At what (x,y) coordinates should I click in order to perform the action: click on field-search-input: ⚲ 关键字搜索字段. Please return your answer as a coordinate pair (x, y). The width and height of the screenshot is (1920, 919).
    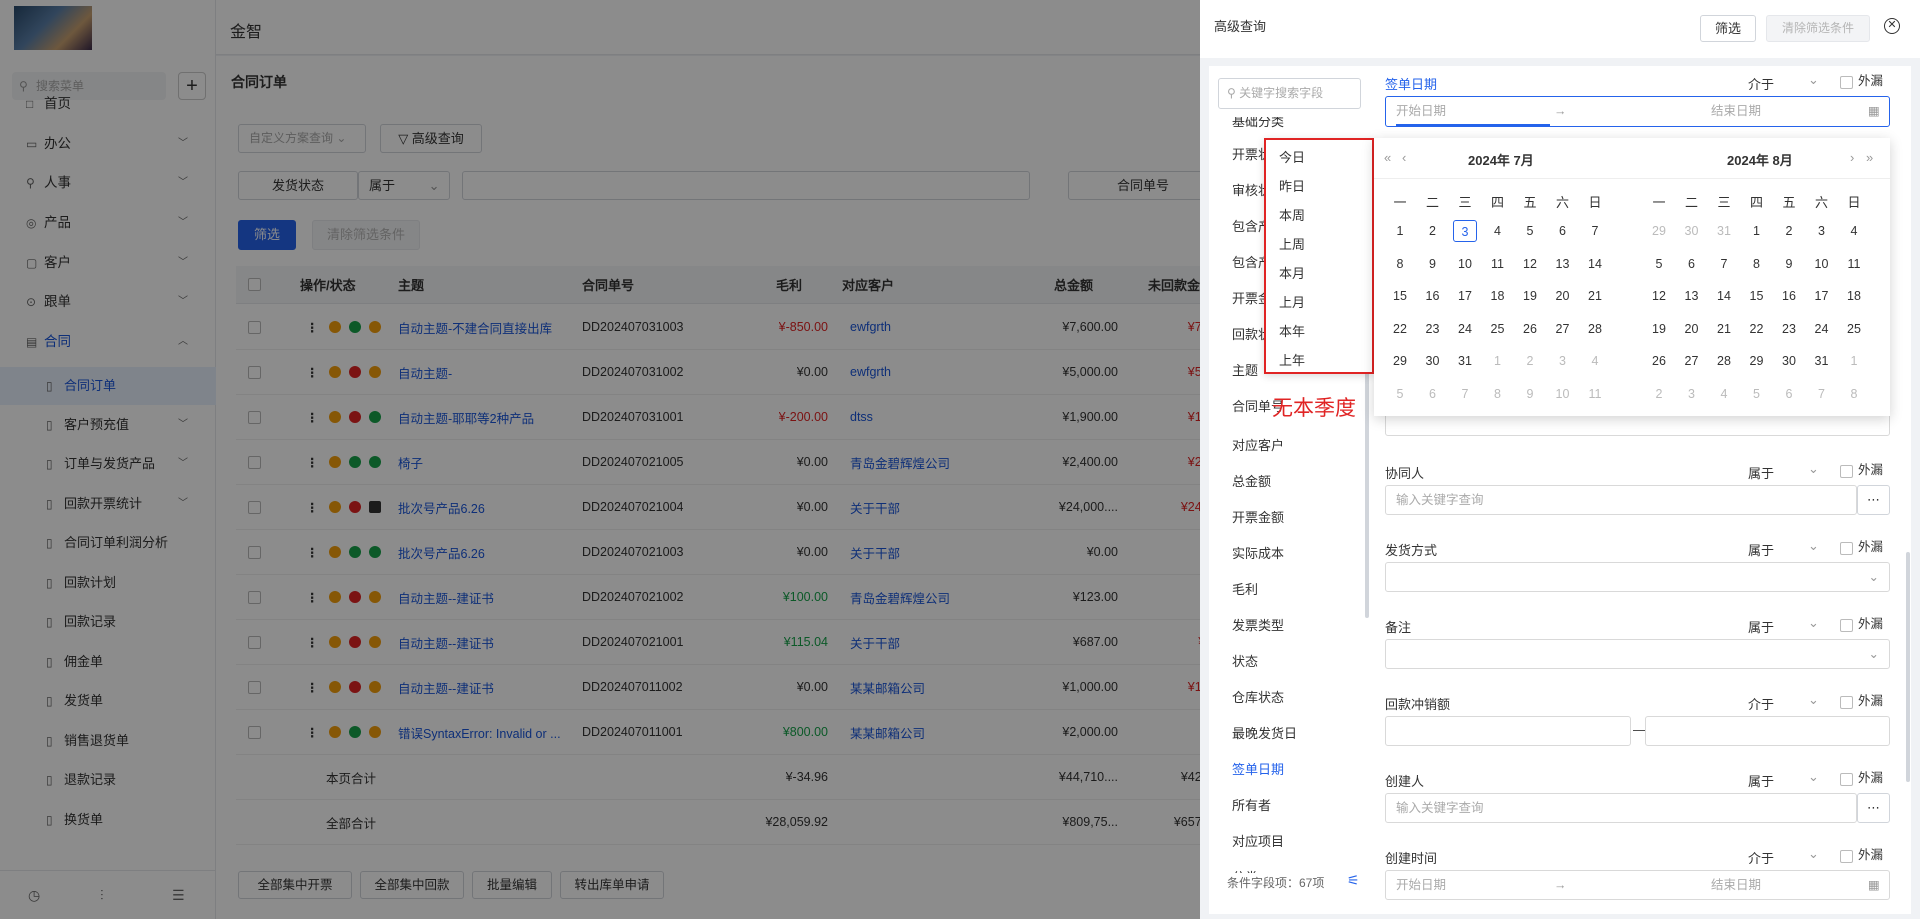
    Looking at the image, I should click on (1289, 93).